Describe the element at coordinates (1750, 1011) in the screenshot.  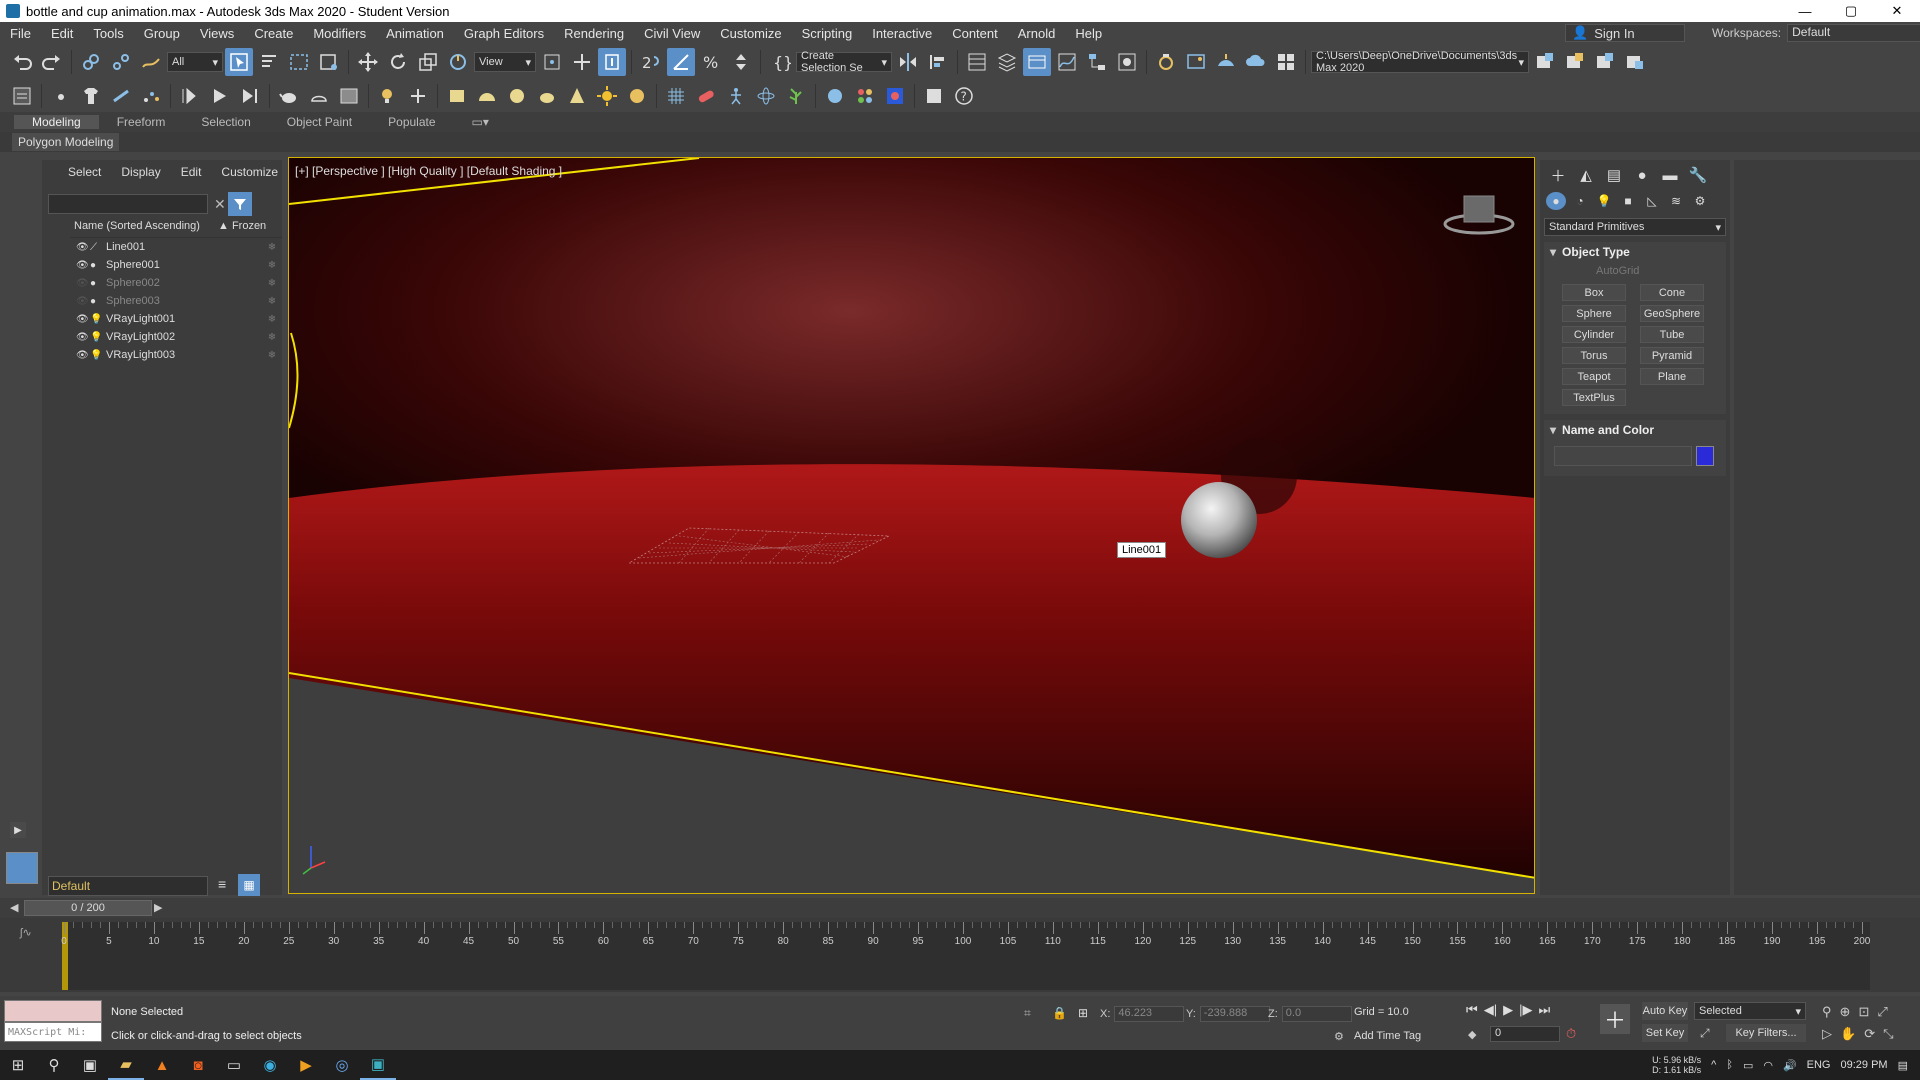
I see `key-mode-dropdown: Selected ▾` at that location.